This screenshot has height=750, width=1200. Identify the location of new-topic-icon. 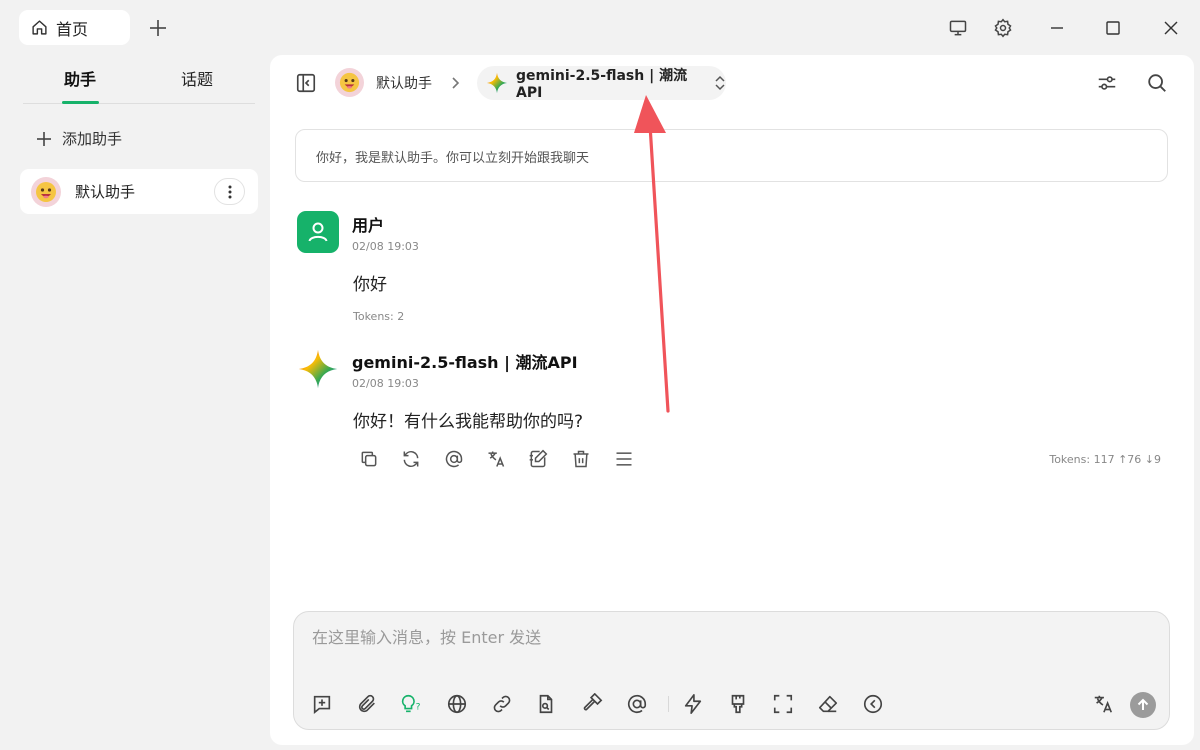
(322, 704).